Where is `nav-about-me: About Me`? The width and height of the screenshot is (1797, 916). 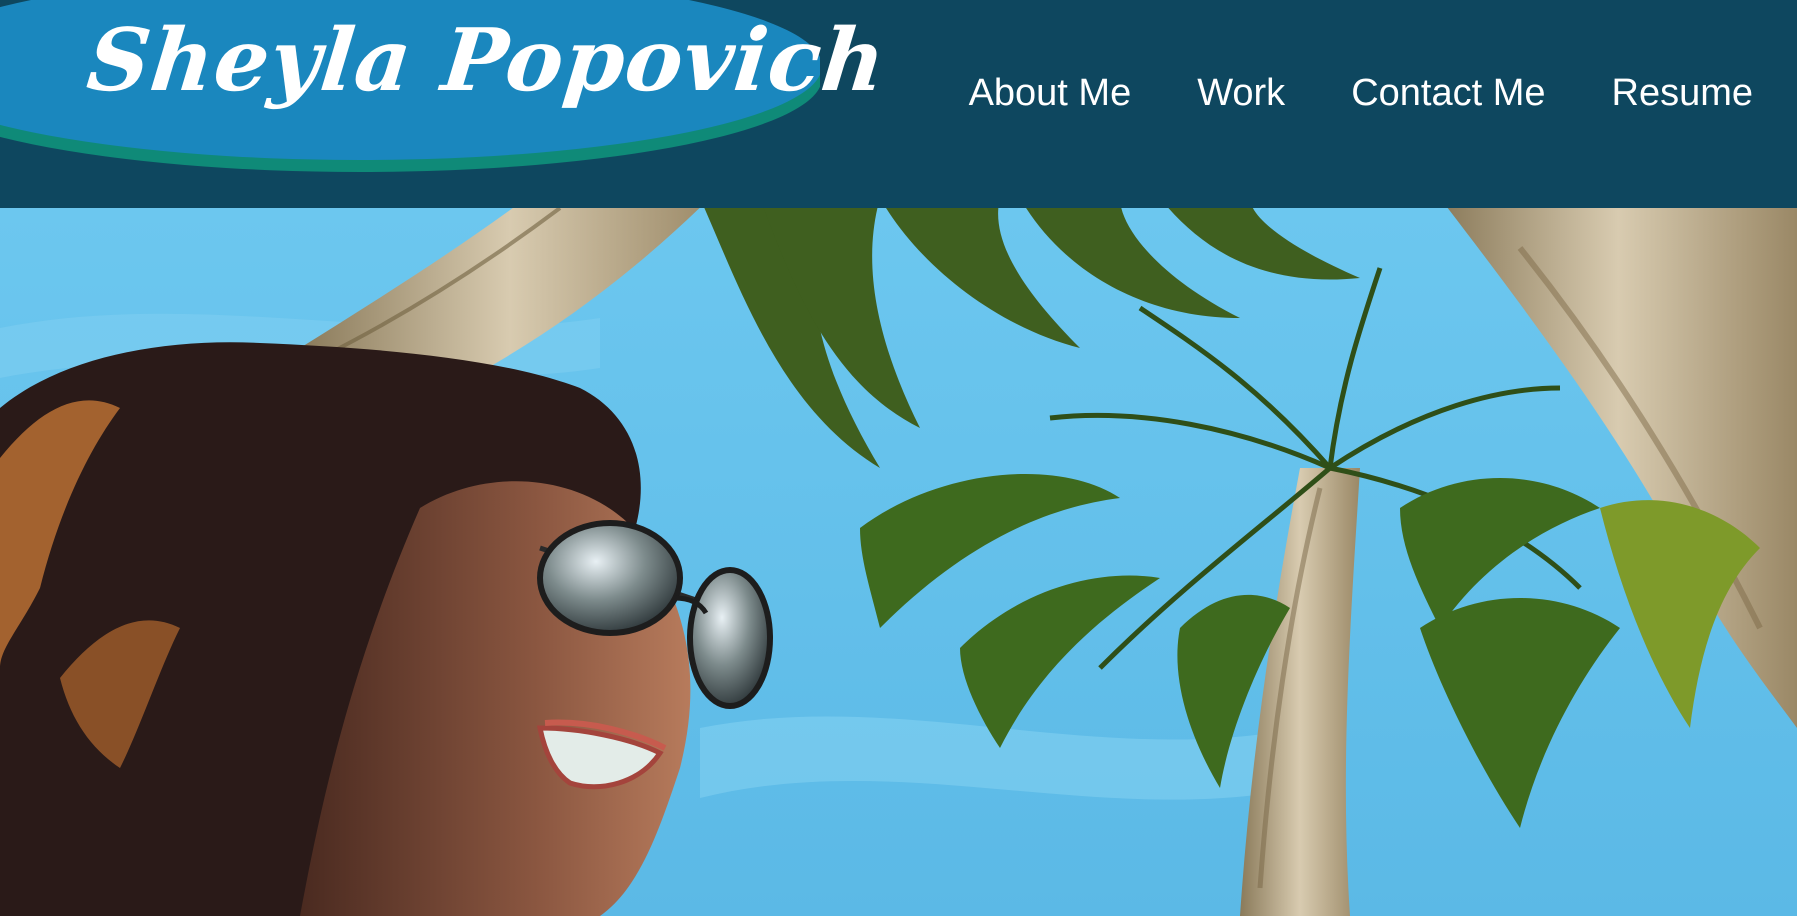 nav-about-me: About Me is located at coordinates (1050, 93).